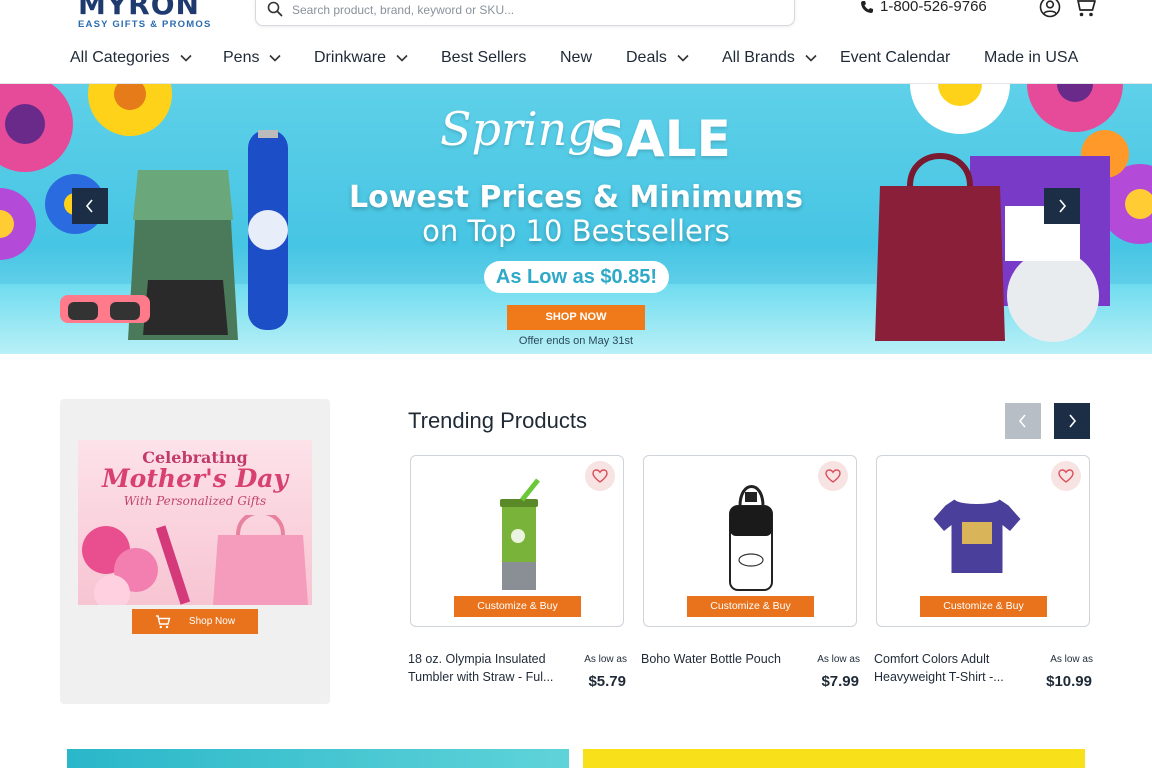 The width and height of the screenshot is (1152, 768). What do you see at coordinates (532, 10) in the screenshot?
I see `search-input` at bounding box center [532, 10].